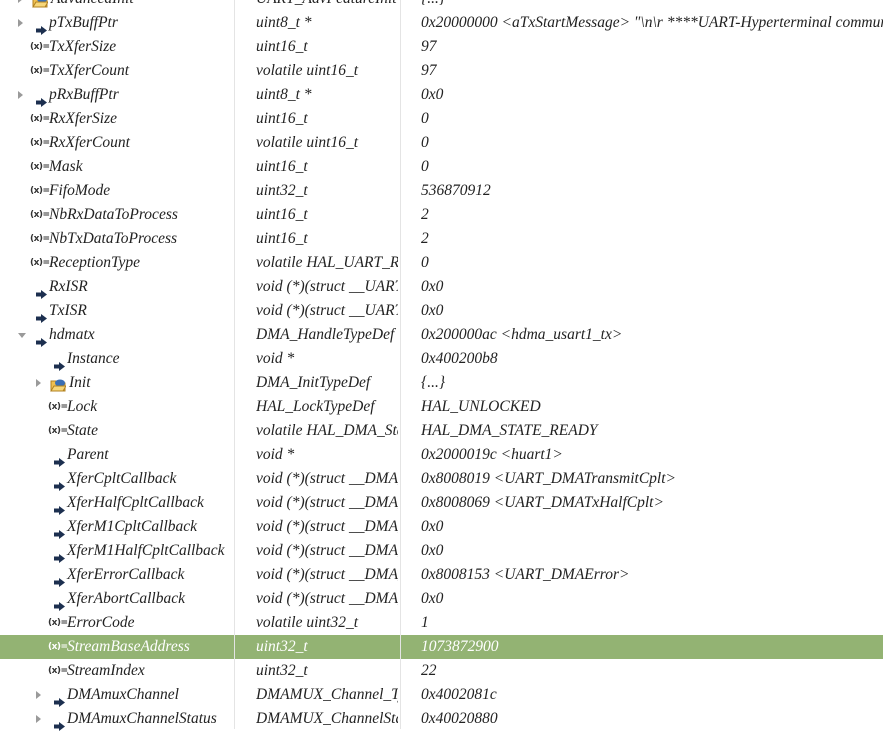 The image size is (883, 731). I want to click on name-cell: TxISR, so click(116, 311).